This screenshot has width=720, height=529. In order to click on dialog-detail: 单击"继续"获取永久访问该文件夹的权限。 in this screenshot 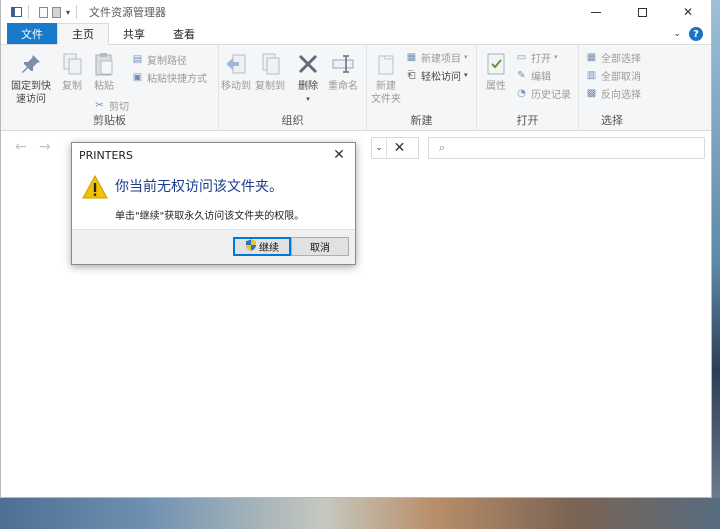, I will do `click(210, 216)`.